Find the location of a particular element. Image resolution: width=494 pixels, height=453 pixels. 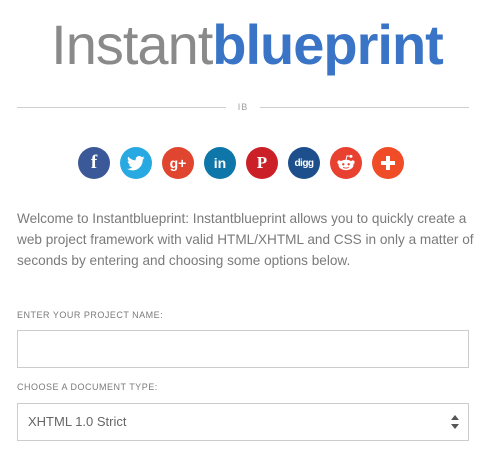

google-plus-share-button: g+ is located at coordinates (178, 163).